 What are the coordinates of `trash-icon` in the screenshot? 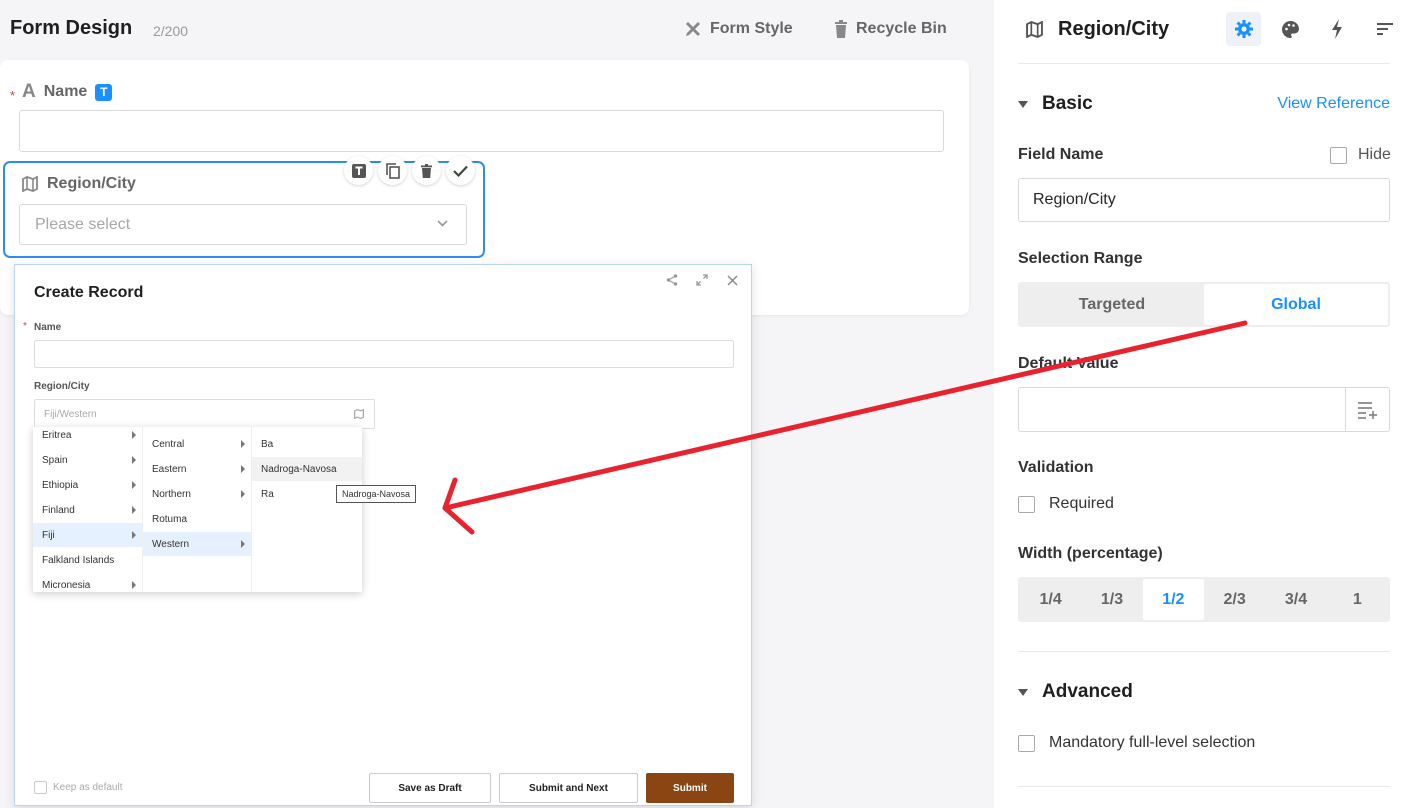 It's located at (426, 170).